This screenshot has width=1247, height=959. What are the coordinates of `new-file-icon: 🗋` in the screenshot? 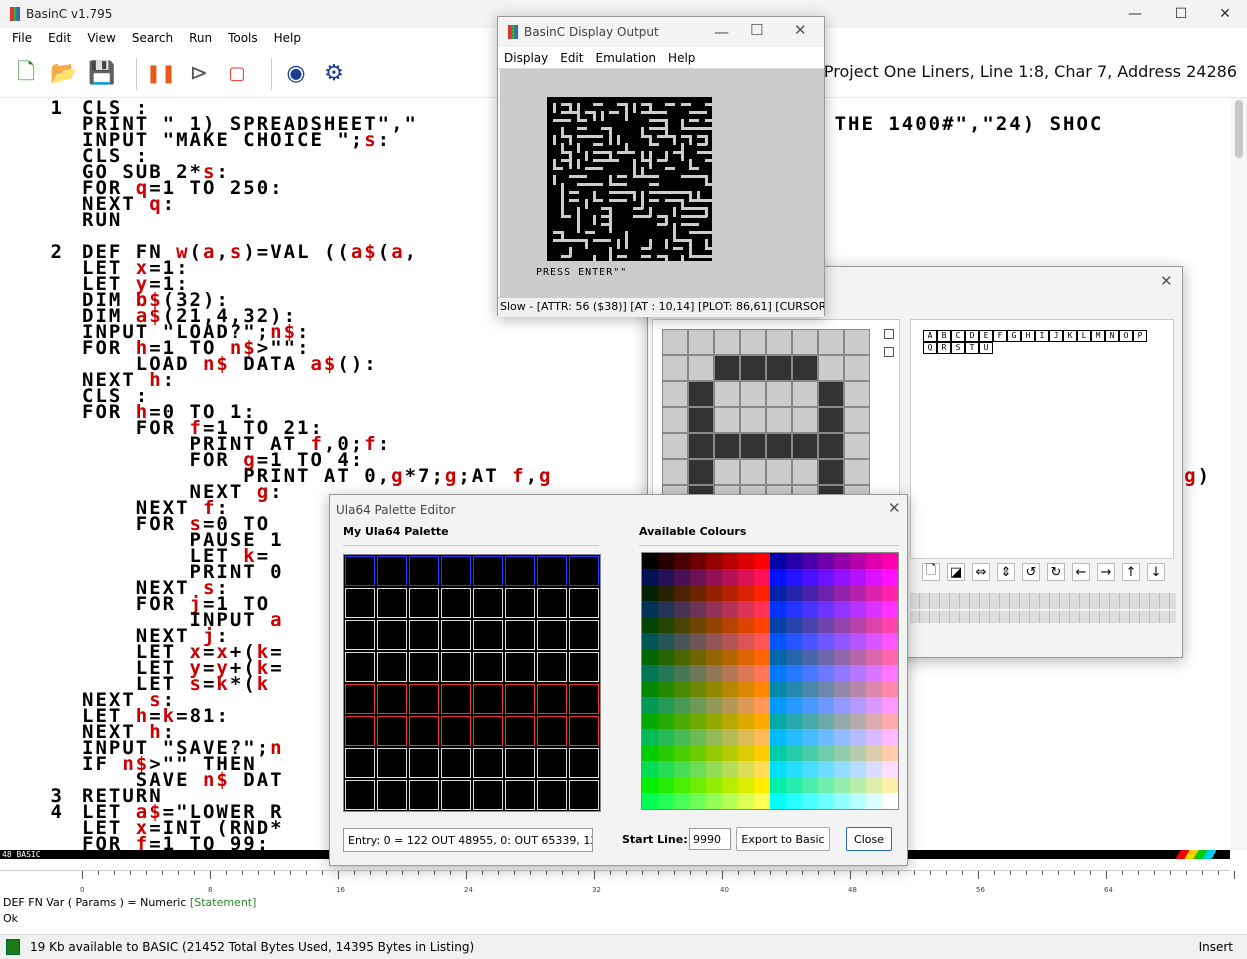 It's located at (26, 74).